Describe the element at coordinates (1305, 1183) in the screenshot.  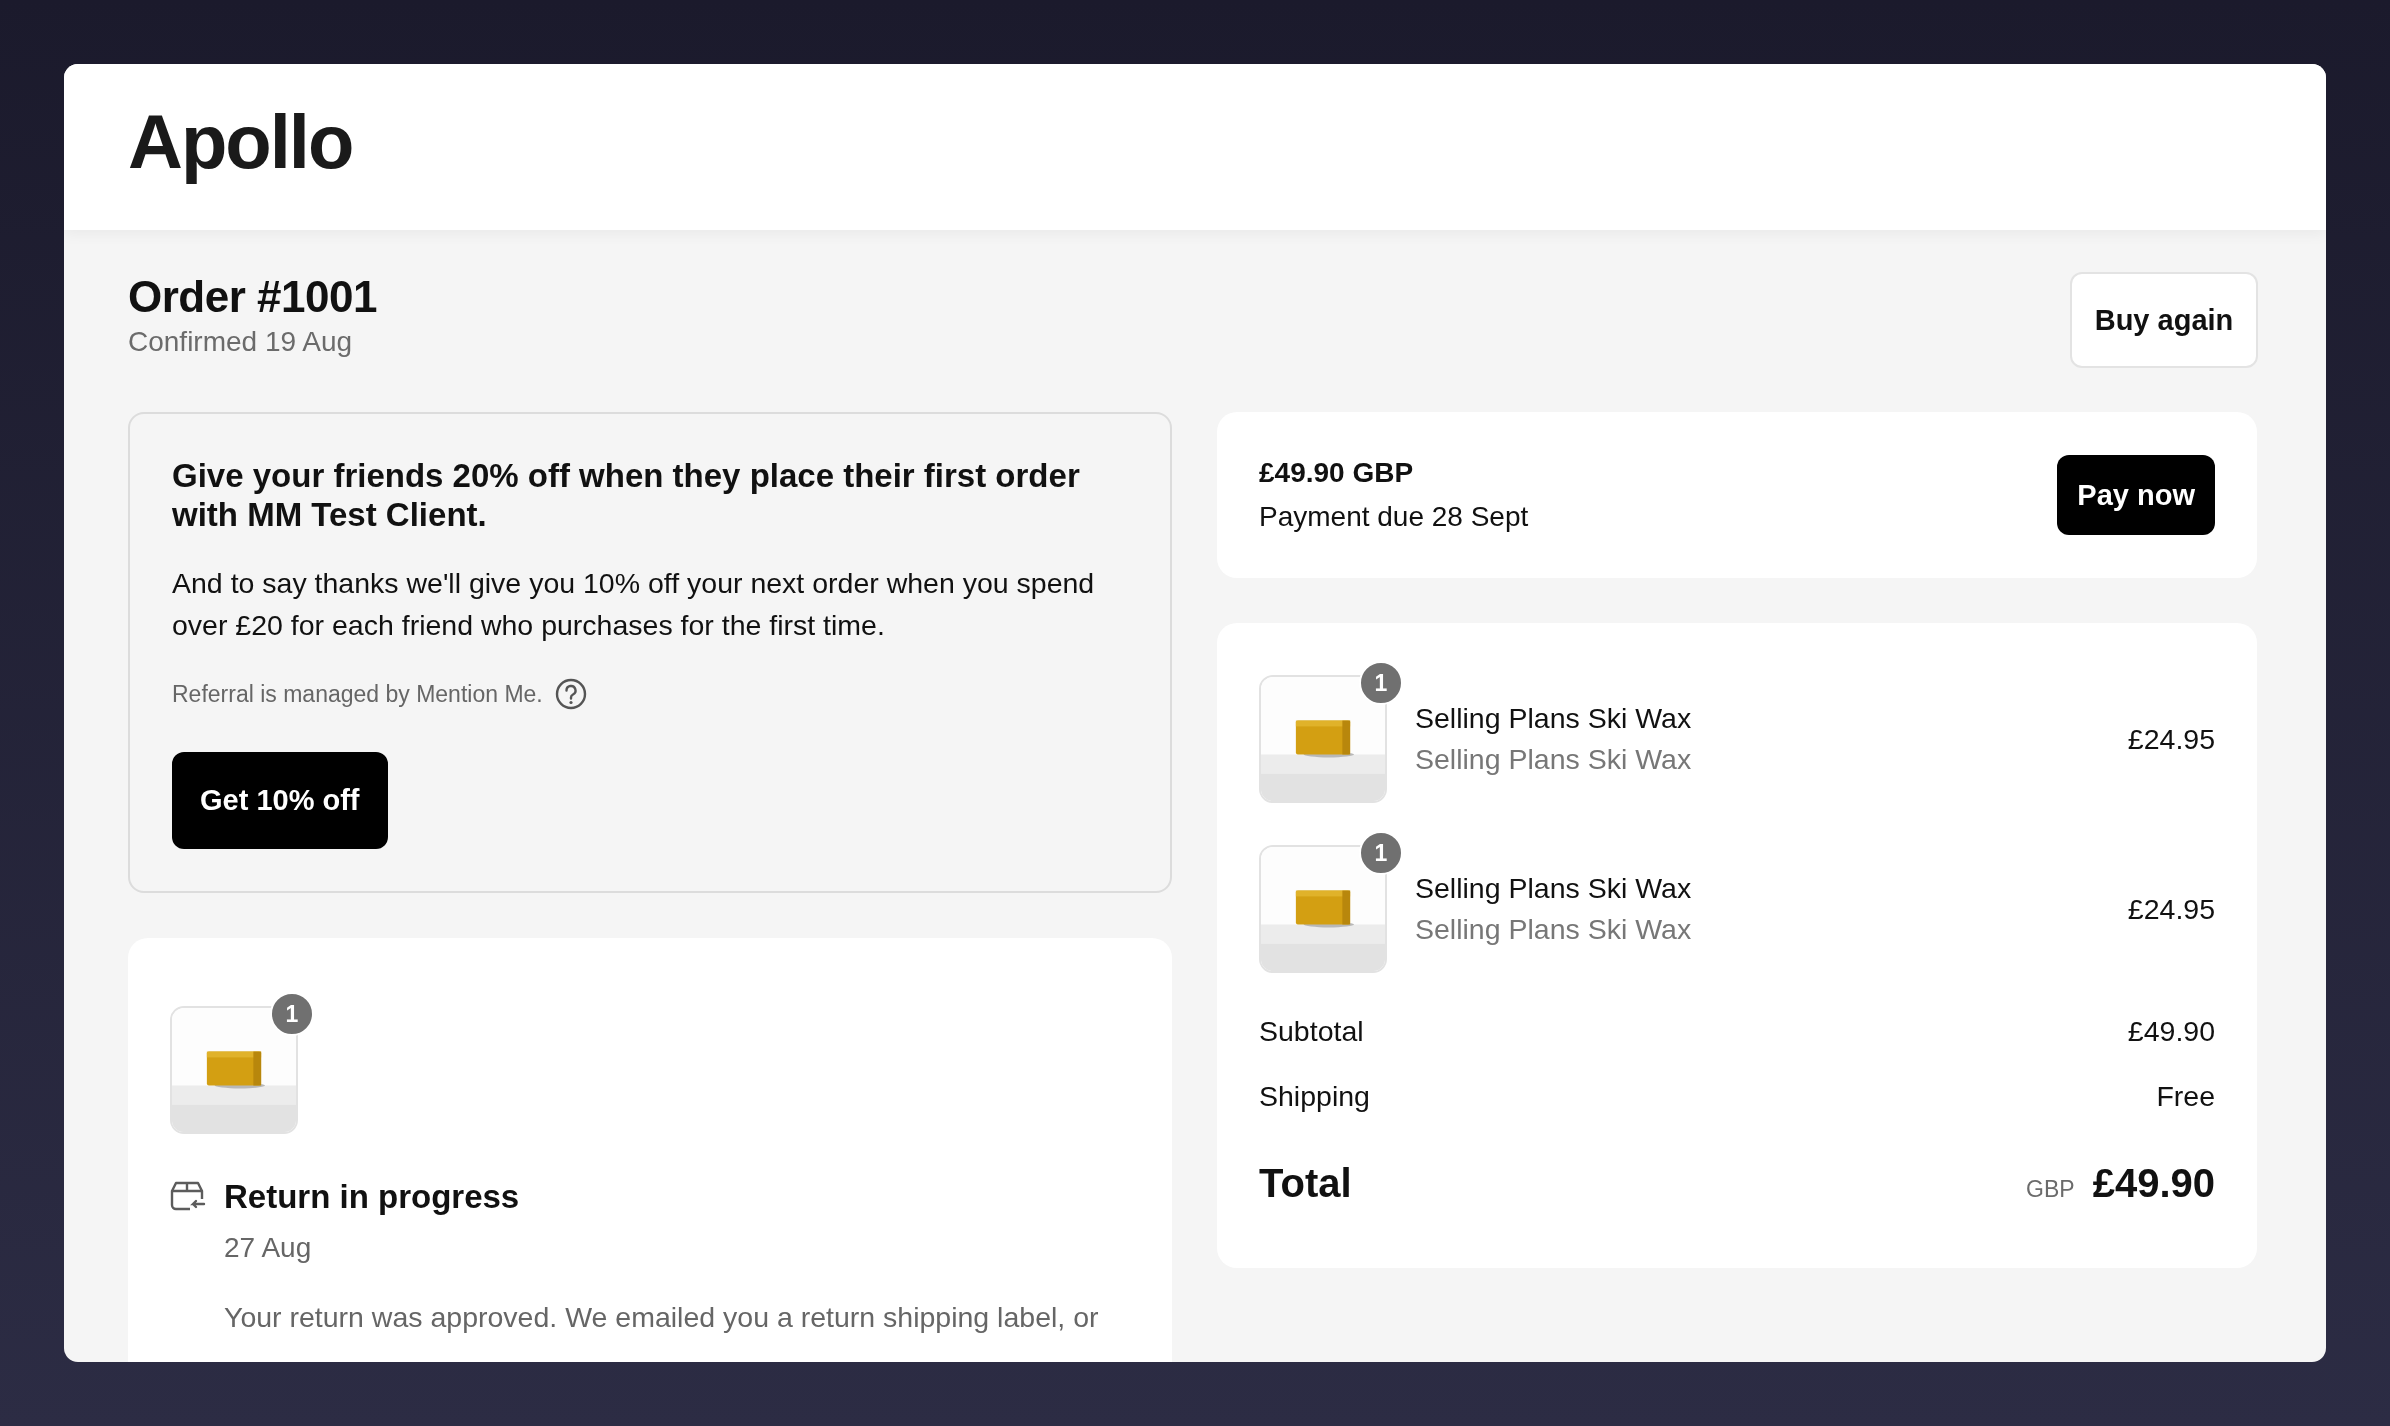
I see `total-label: Total` at that location.